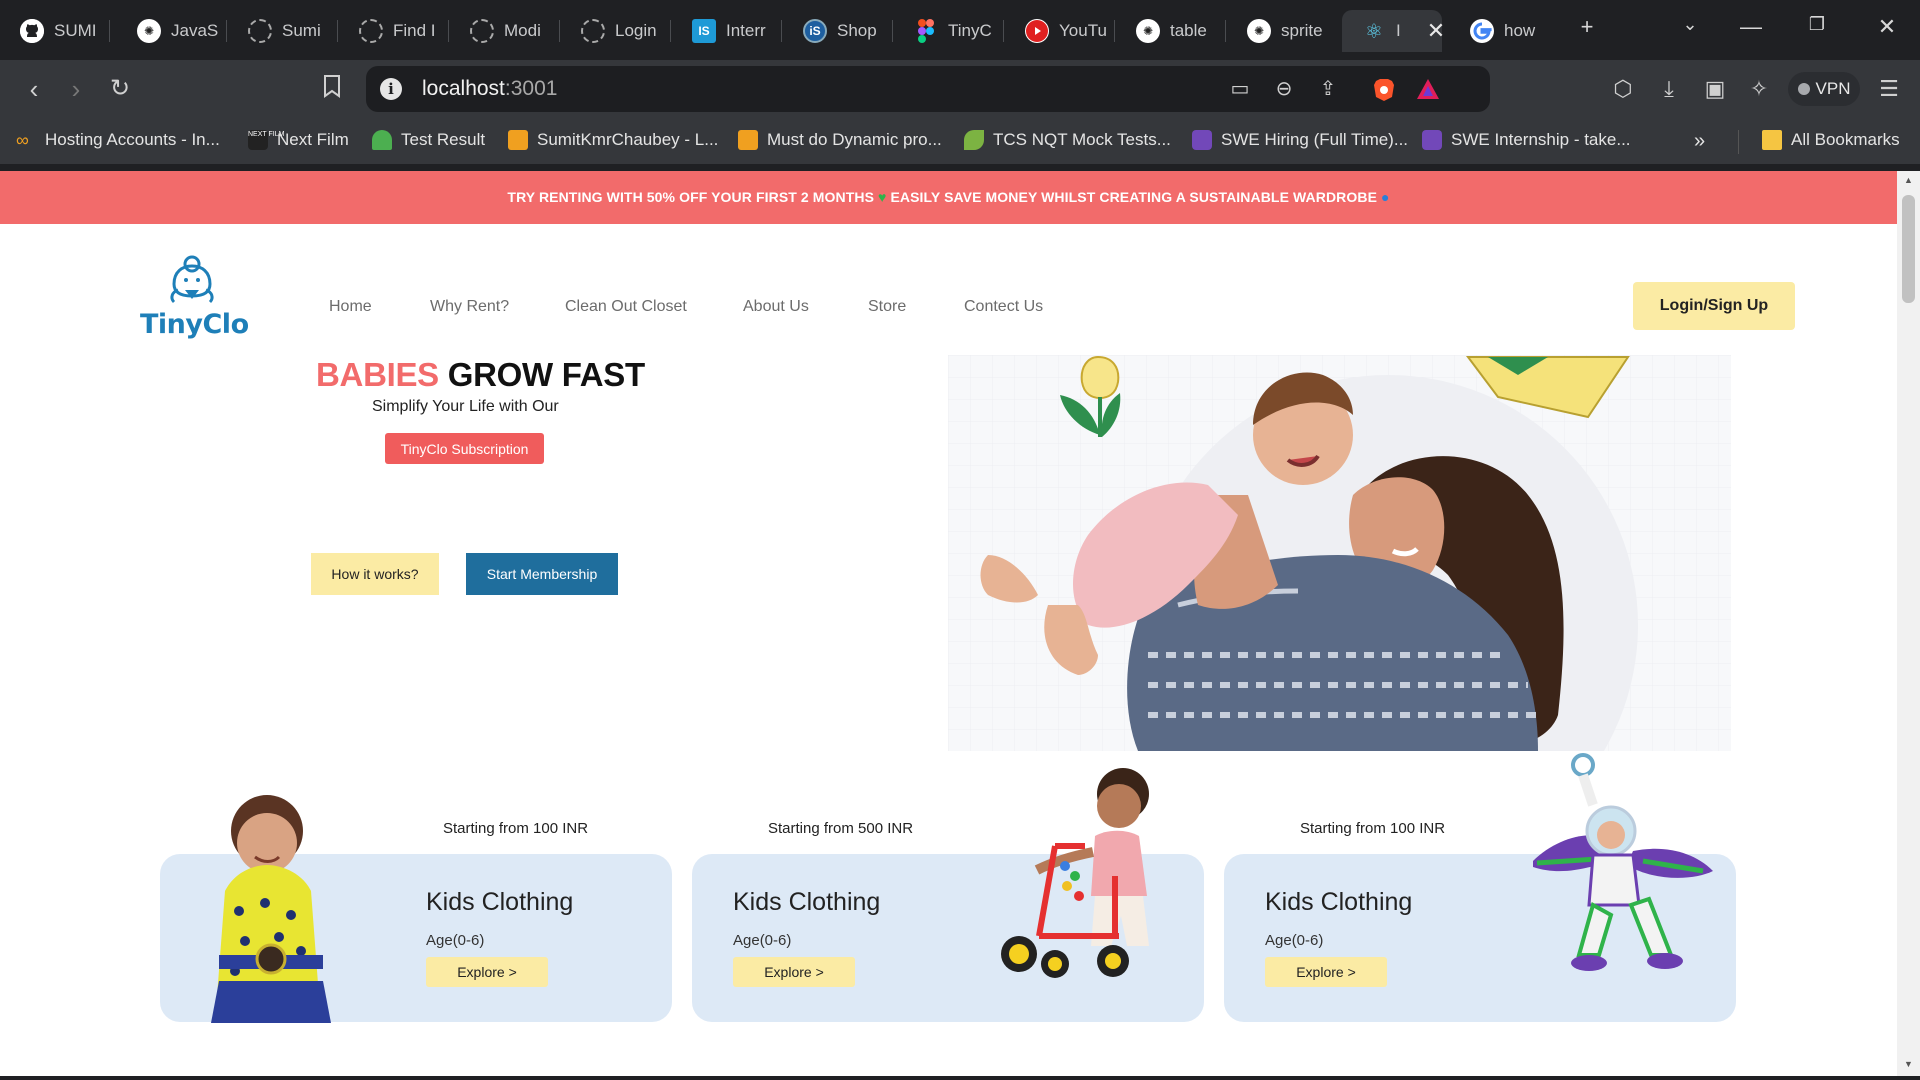  What do you see at coordinates (776, 307) in the screenshot?
I see `nav-about-us: About Us` at bounding box center [776, 307].